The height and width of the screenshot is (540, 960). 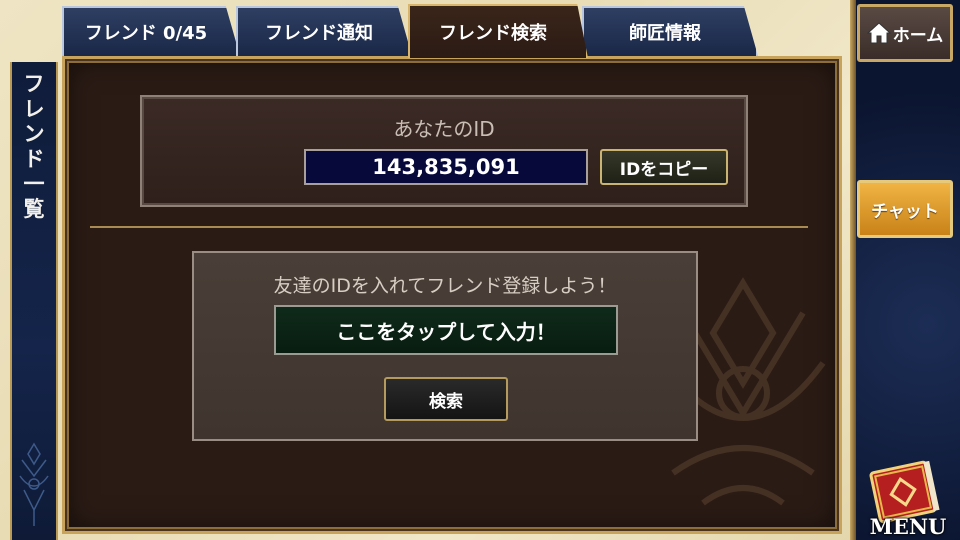 I want to click on copy-id-button: IDをコピー, so click(x=664, y=167).